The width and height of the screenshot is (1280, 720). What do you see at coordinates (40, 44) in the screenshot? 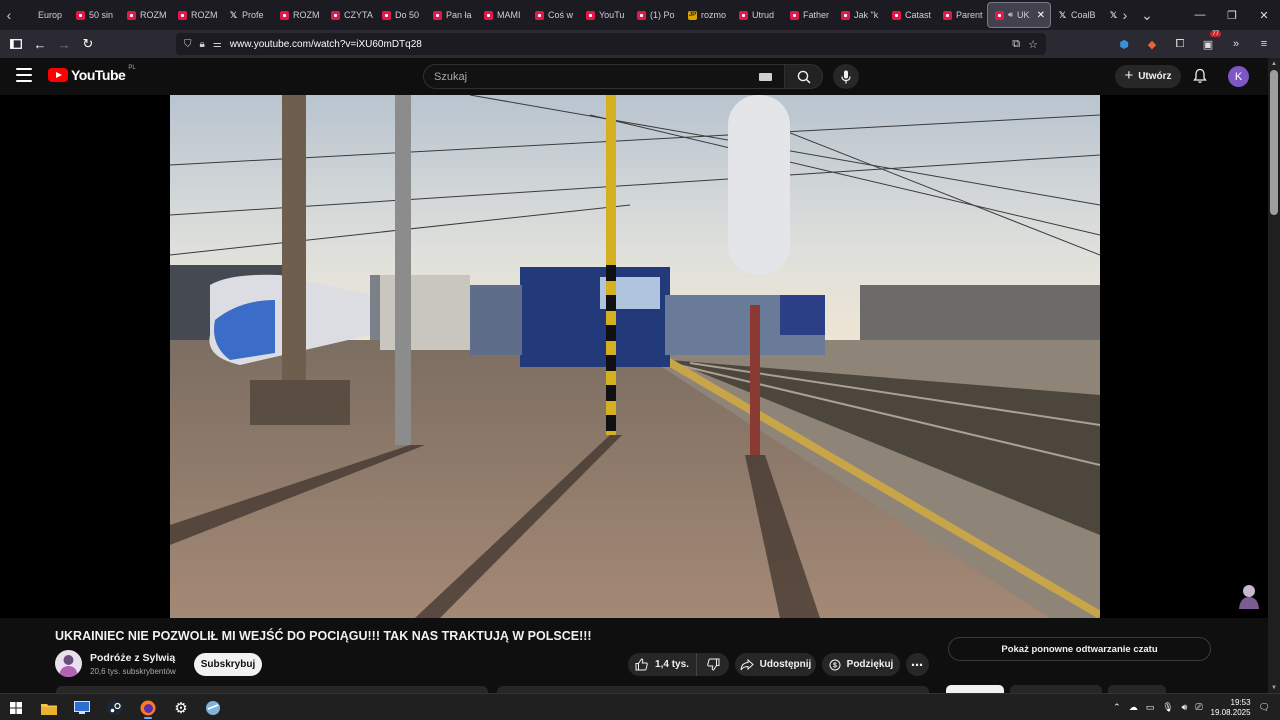
I see `back-icon: ←` at bounding box center [40, 44].